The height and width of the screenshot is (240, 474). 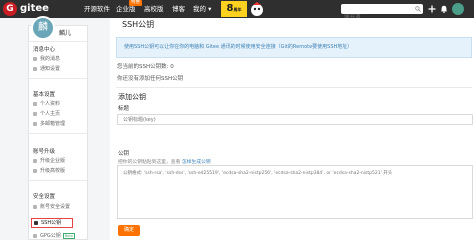 What do you see at coordinates (135, 3) in the screenshot?
I see `hot-badge: 特惠` at bounding box center [135, 3].